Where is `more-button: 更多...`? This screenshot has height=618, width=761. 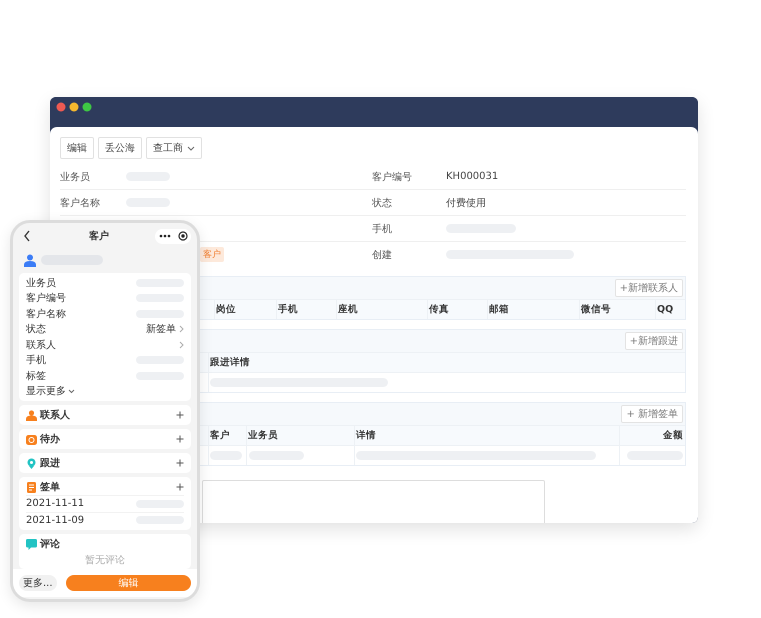
more-button: 更多... is located at coordinates (38, 583).